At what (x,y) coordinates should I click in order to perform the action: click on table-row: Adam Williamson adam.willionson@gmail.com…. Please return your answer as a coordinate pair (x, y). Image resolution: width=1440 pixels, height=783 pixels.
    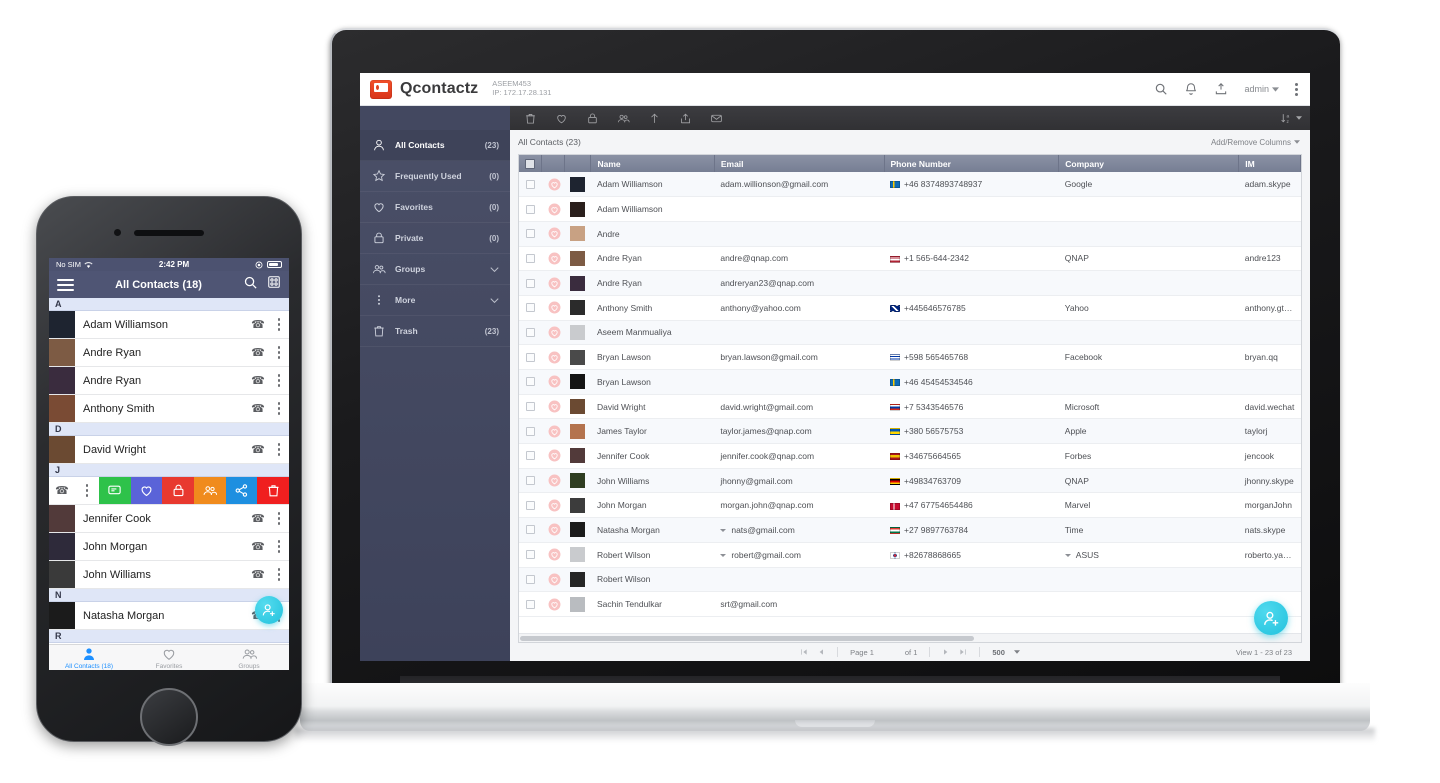
    Looking at the image, I should click on (910, 185).